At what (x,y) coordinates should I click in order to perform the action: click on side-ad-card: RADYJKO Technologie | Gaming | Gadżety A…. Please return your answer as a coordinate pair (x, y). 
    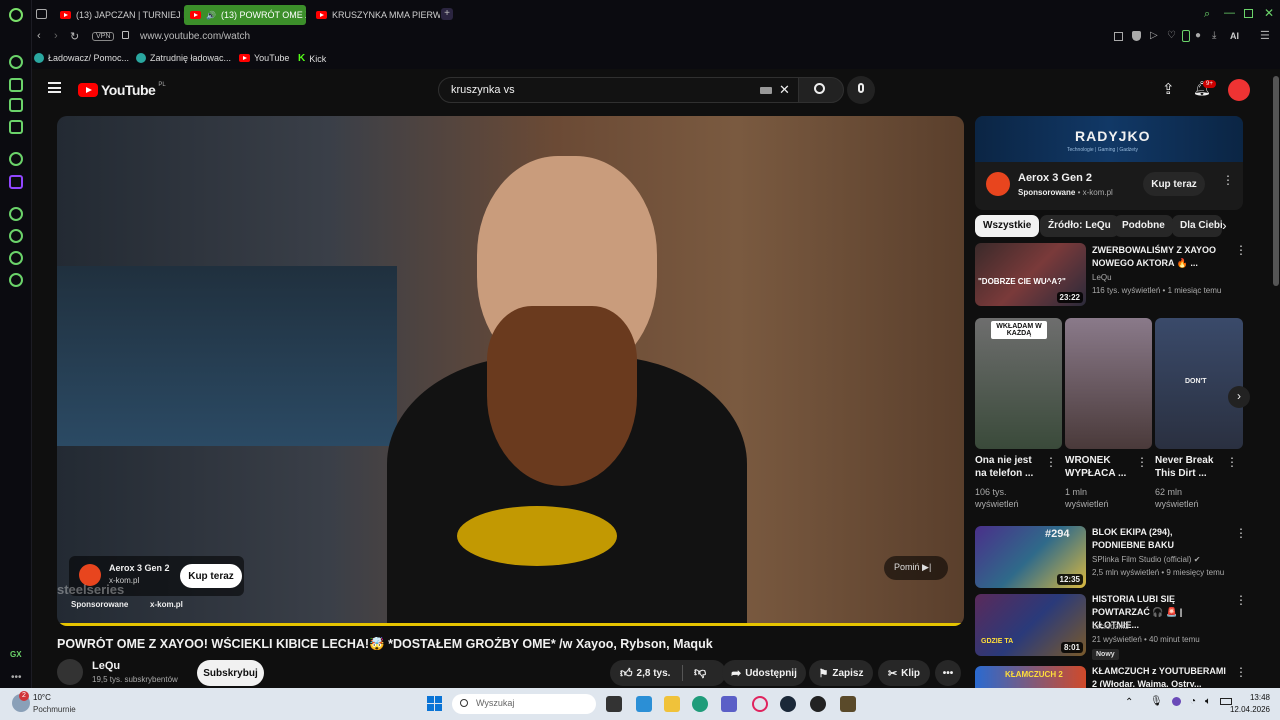
    Looking at the image, I should click on (1109, 163).